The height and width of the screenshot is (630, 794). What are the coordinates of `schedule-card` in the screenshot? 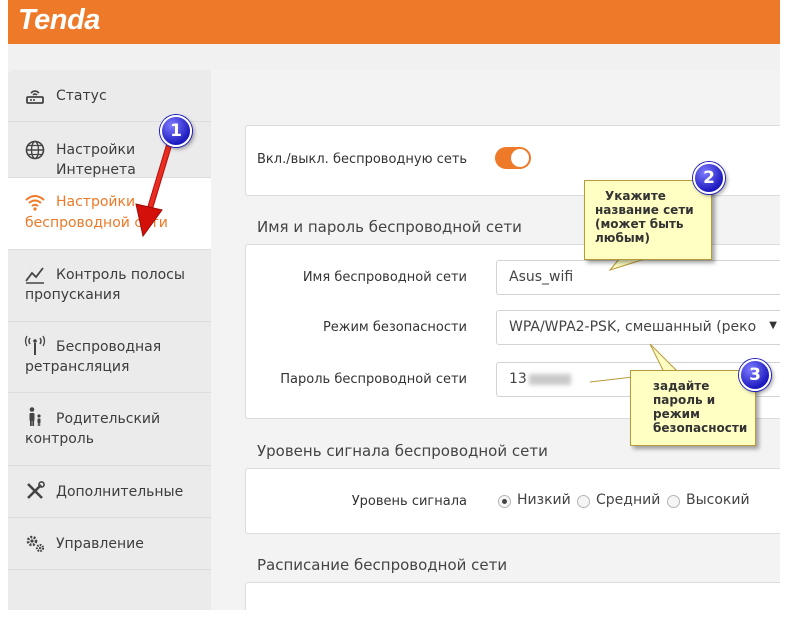 It's located at (512, 596).